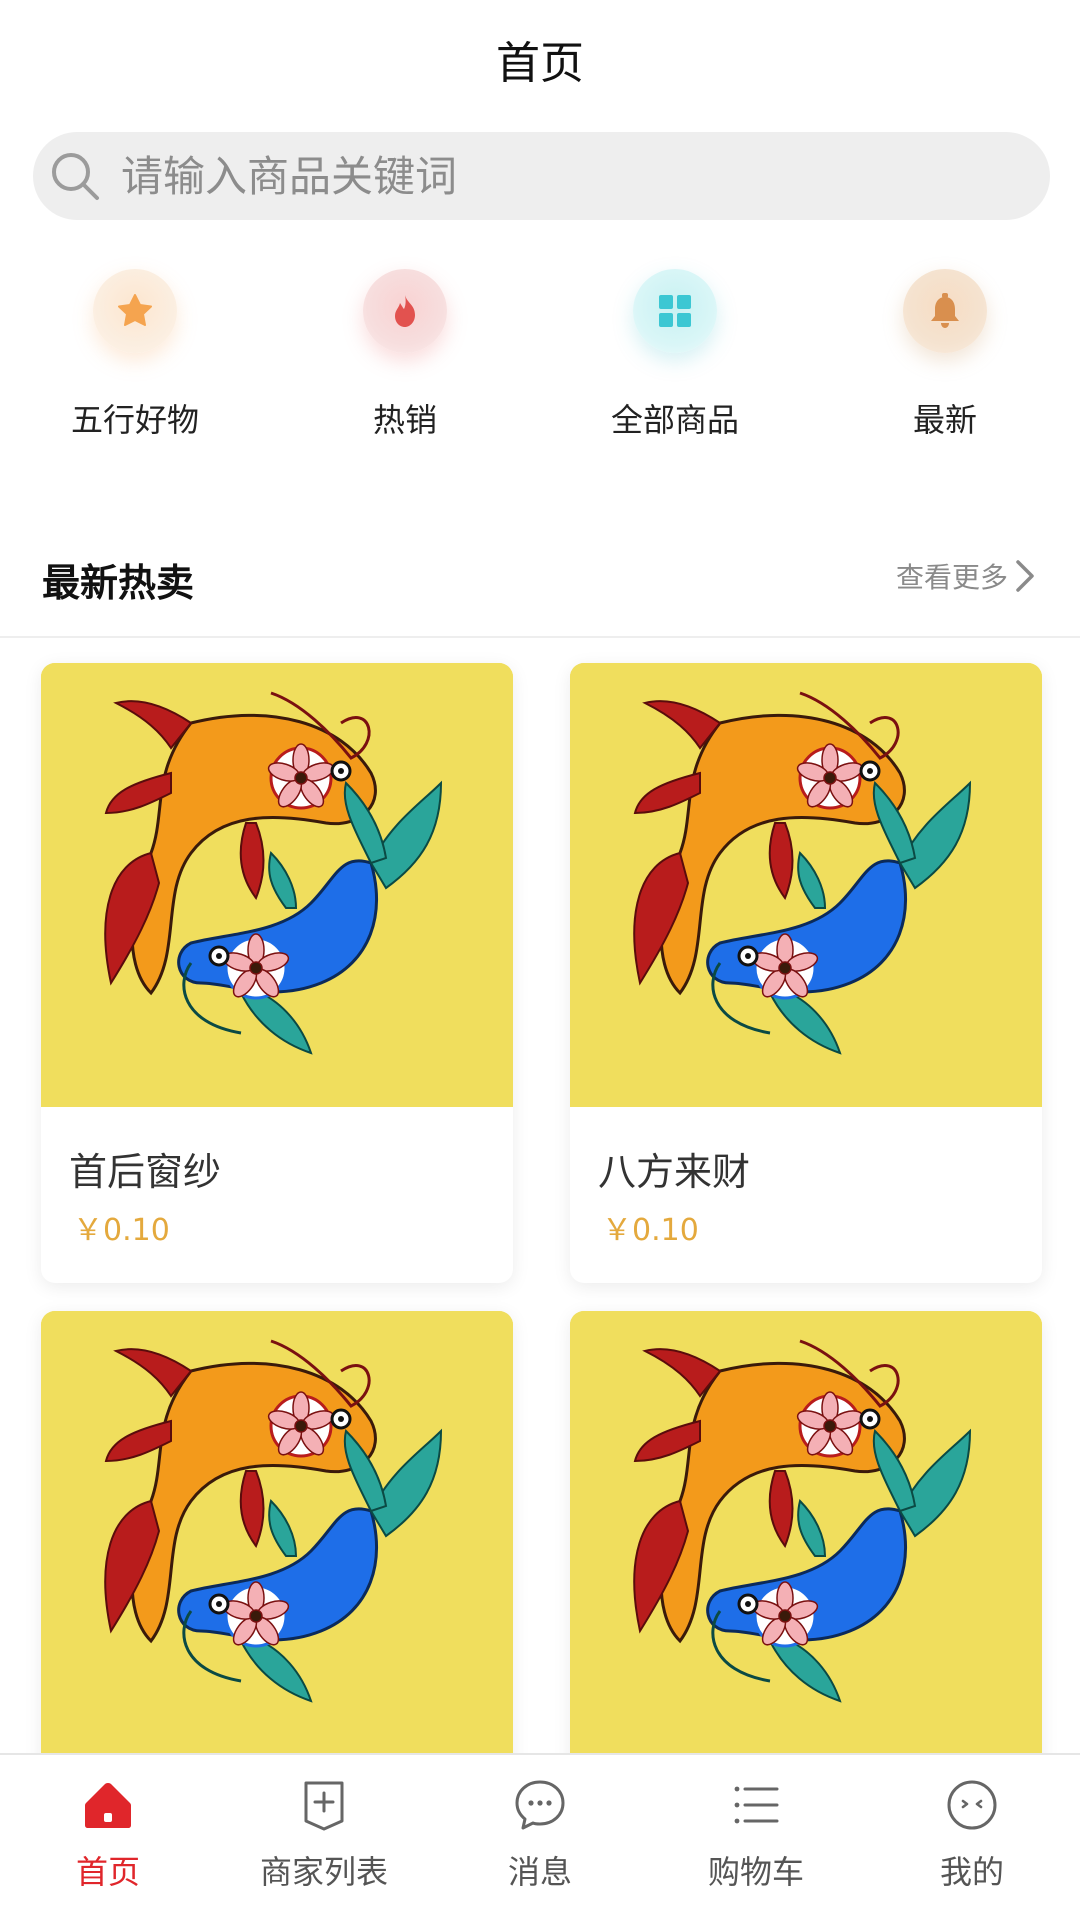 This screenshot has width=1080, height=1920. Describe the element at coordinates (324, 1806) in the screenshot. I see `shop-list-icon` at that location.